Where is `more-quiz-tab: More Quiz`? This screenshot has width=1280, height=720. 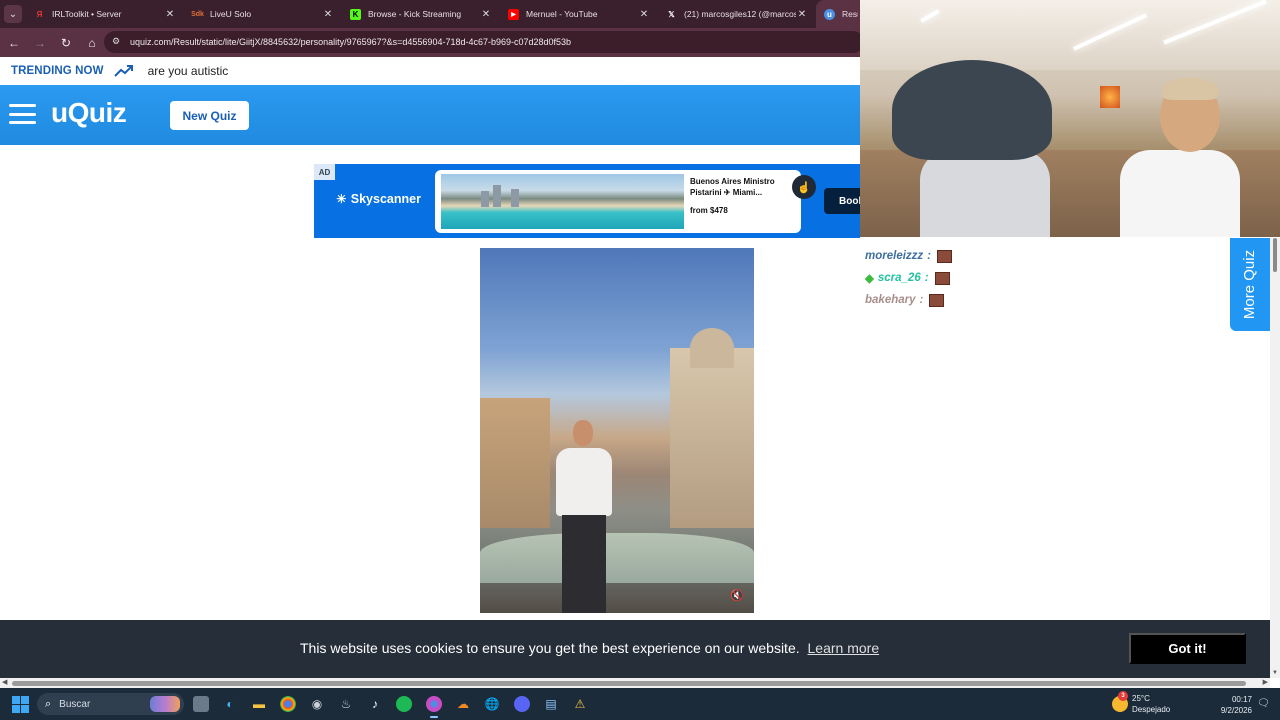 more-quiz-tab: More Quiz is located at coordinates (1250, 284).